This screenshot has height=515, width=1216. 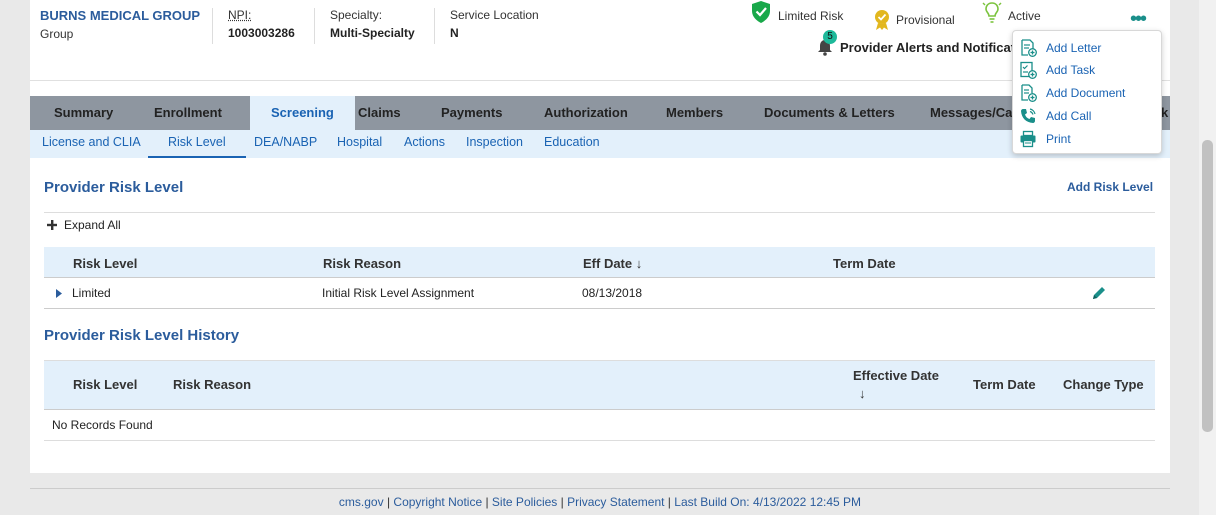 I want to click on page-scrollbar, so click(x=1207, y=257).